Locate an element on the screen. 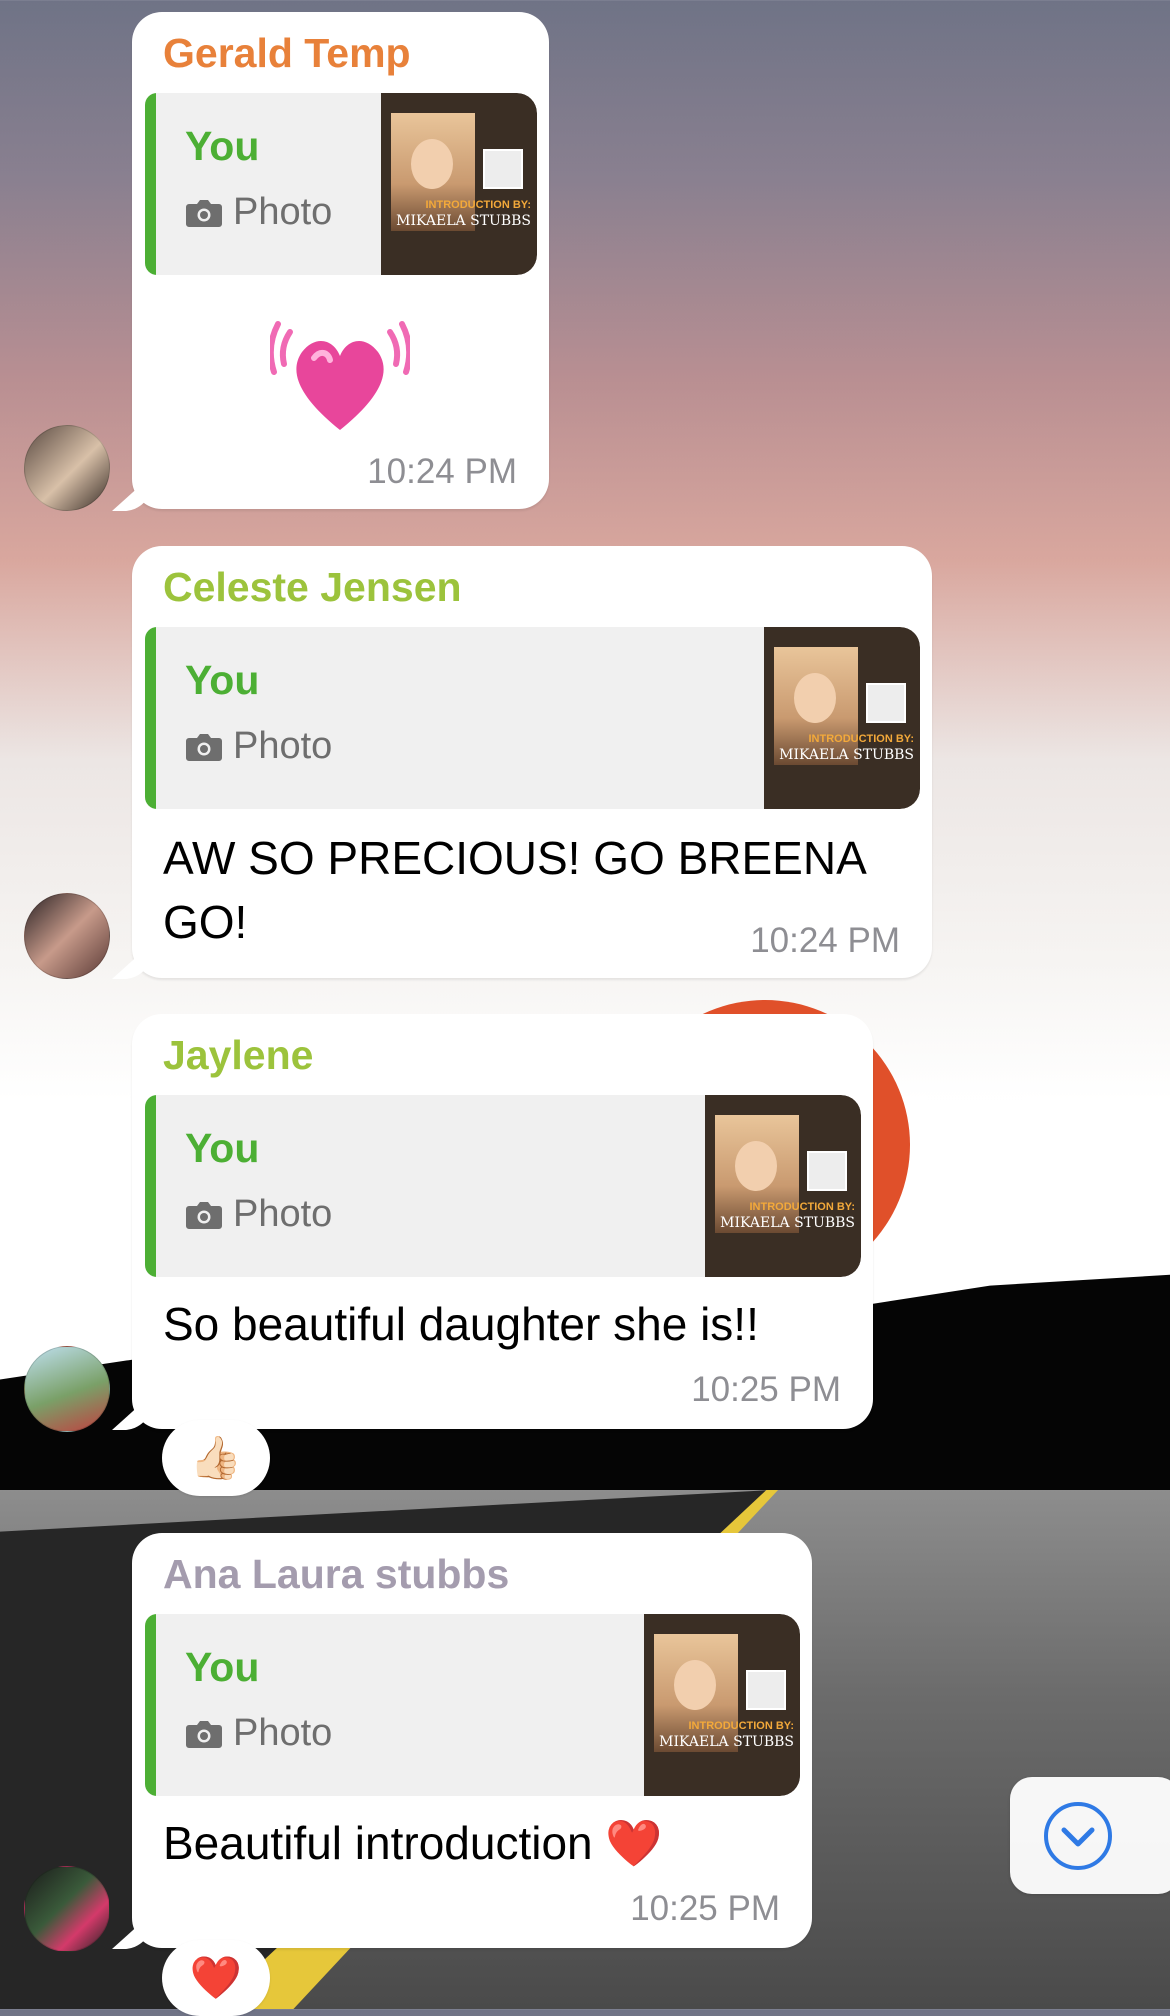 Image resolution: width=1170 pixels, height=2016 pixels. message-text: Beautiful introduction ❤️ is located at coordinates (413, 1843).